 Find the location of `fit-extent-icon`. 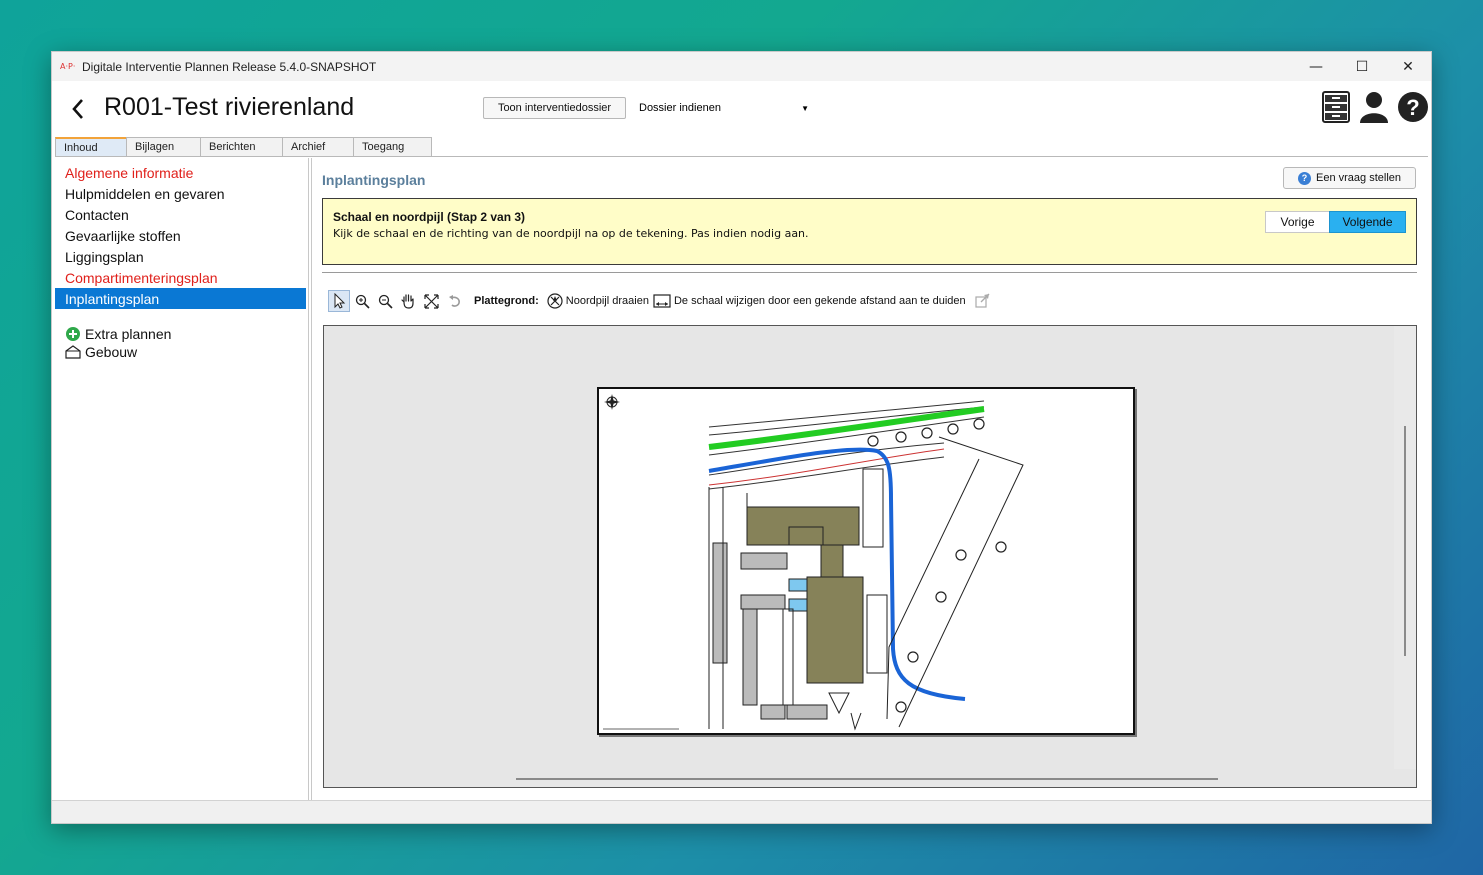

fit-extent-icon is located at coordinates (431, 301).